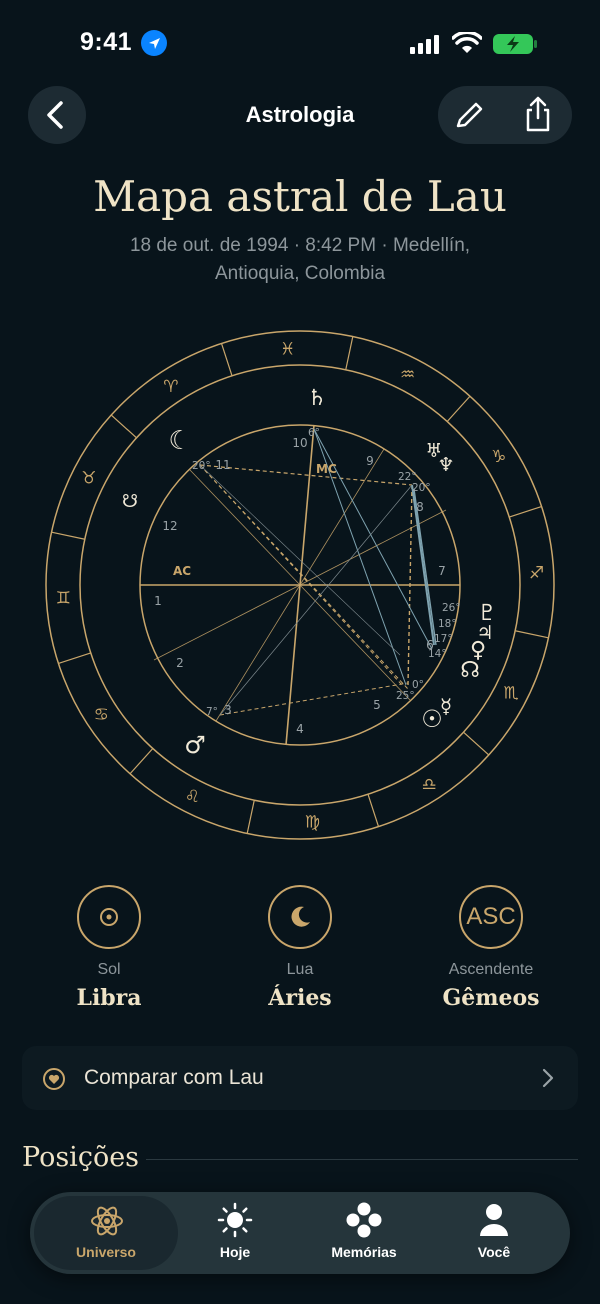 The height and width of the screenshot is (1304, 600). What do you see at coordinates (505, 115) in the screenshot?
I see `nav-actions` at bounding box center [505, 115].